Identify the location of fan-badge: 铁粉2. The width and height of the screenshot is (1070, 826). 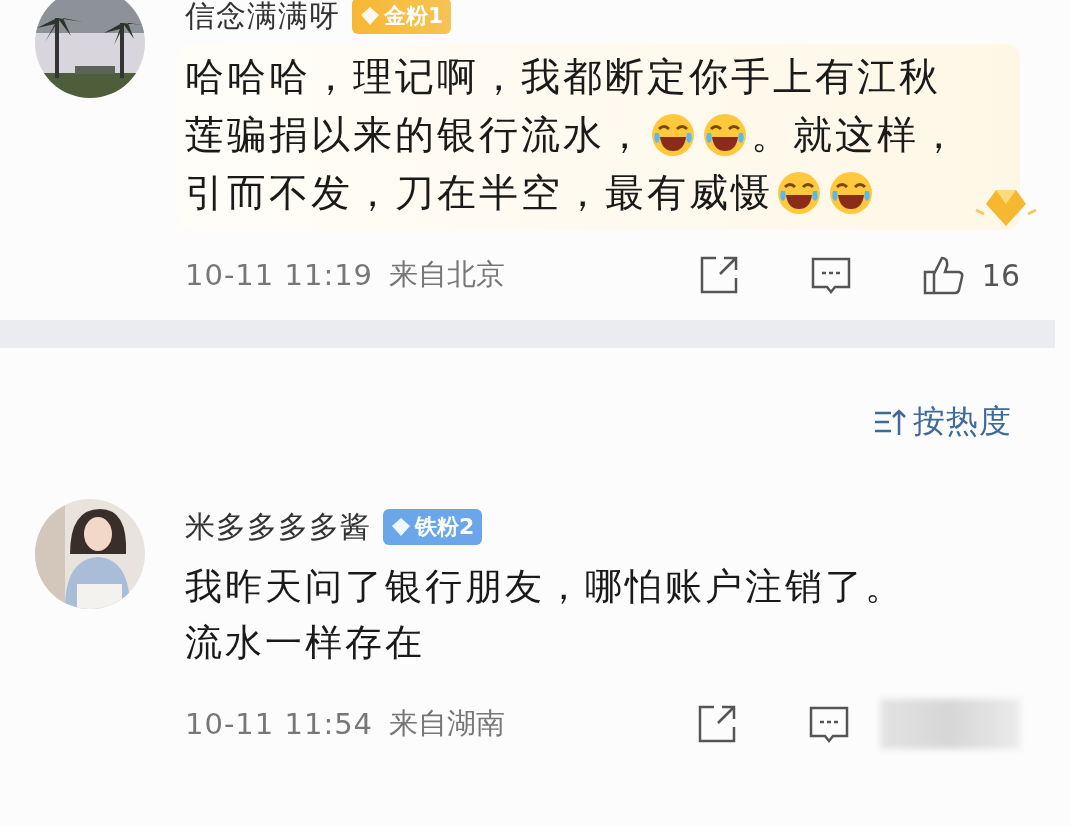
(433, 527).